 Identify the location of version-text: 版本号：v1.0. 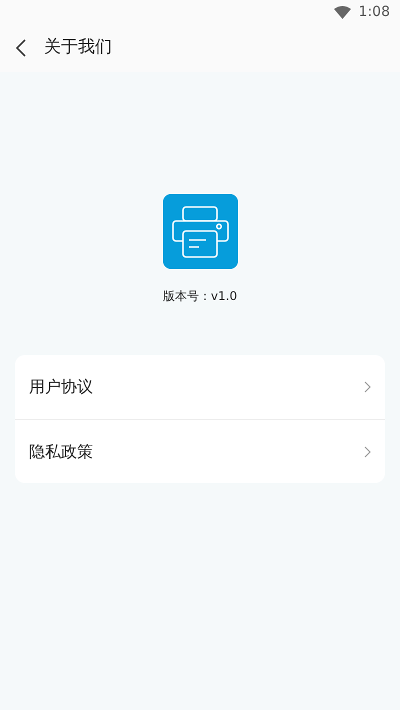
(200, 296).